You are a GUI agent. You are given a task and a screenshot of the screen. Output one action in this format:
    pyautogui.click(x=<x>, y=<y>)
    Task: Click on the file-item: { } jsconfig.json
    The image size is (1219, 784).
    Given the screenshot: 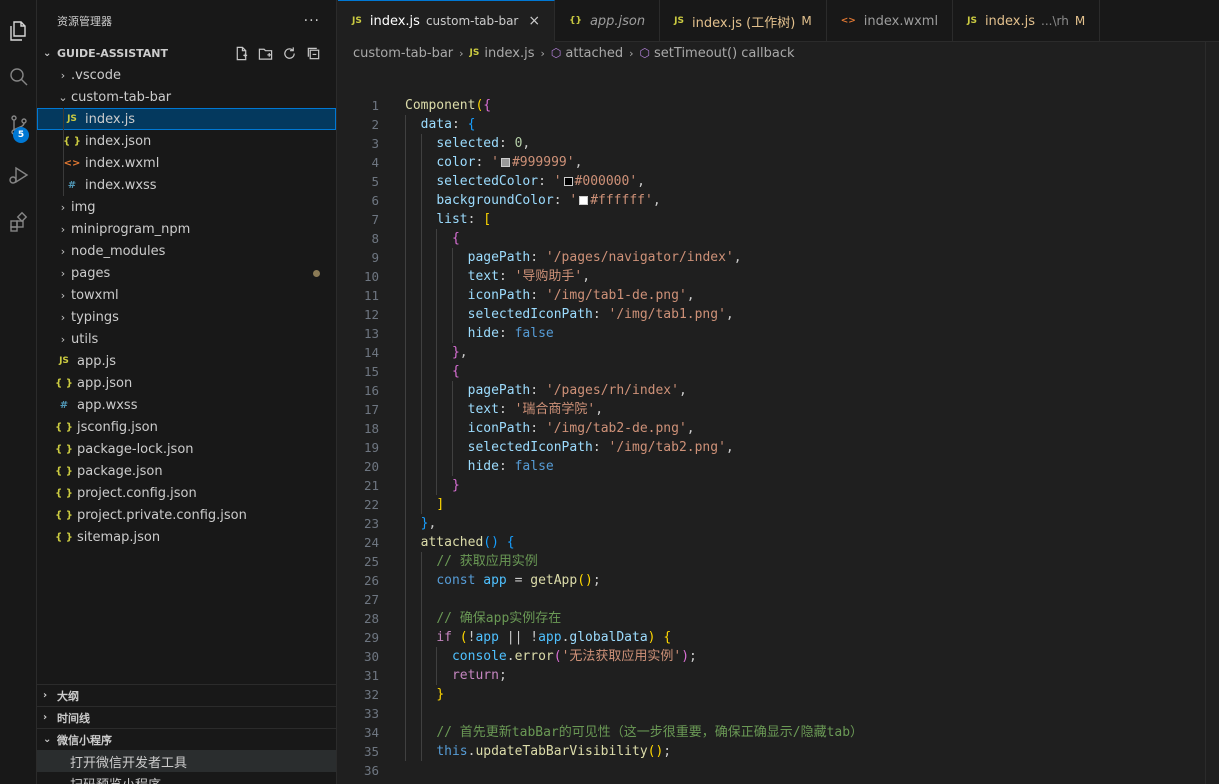 What is the action you would take?
    pyautogui.click(x=186, y=427)
    